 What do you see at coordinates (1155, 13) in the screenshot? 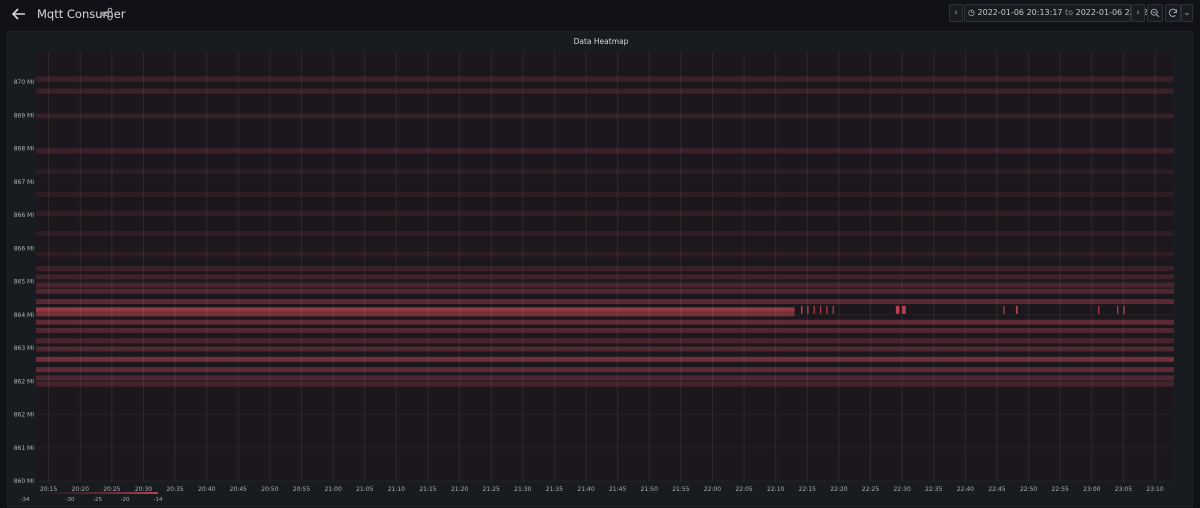
I see `zoom-out-icon` at bounding box center [1155, 13].